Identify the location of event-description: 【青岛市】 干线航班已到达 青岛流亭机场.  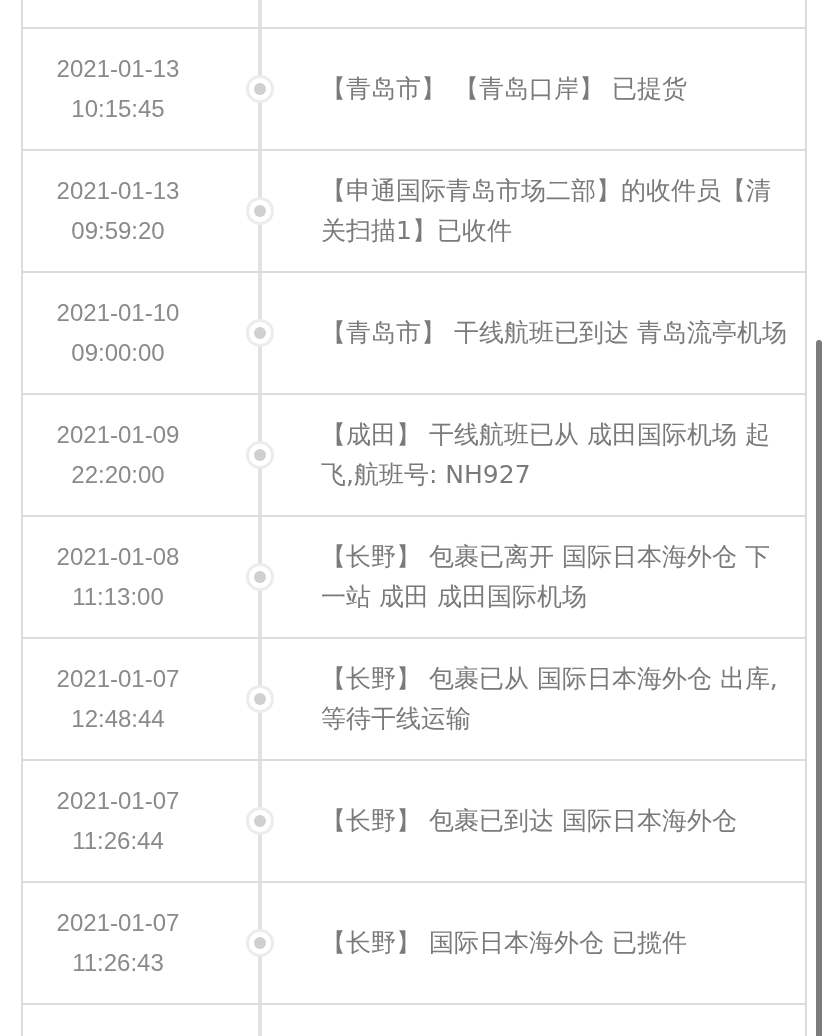
(554, 333).